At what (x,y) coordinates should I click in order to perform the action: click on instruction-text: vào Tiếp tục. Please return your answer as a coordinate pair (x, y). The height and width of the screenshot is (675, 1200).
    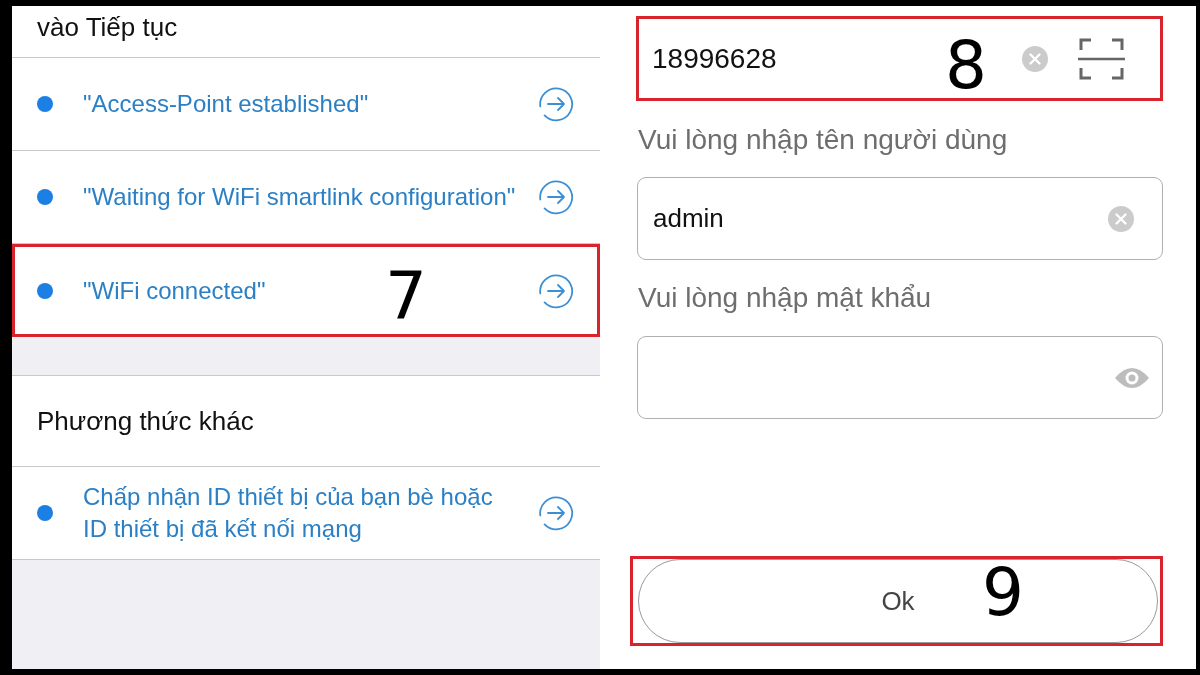
    Looking at the image, I should click on (306, 32).